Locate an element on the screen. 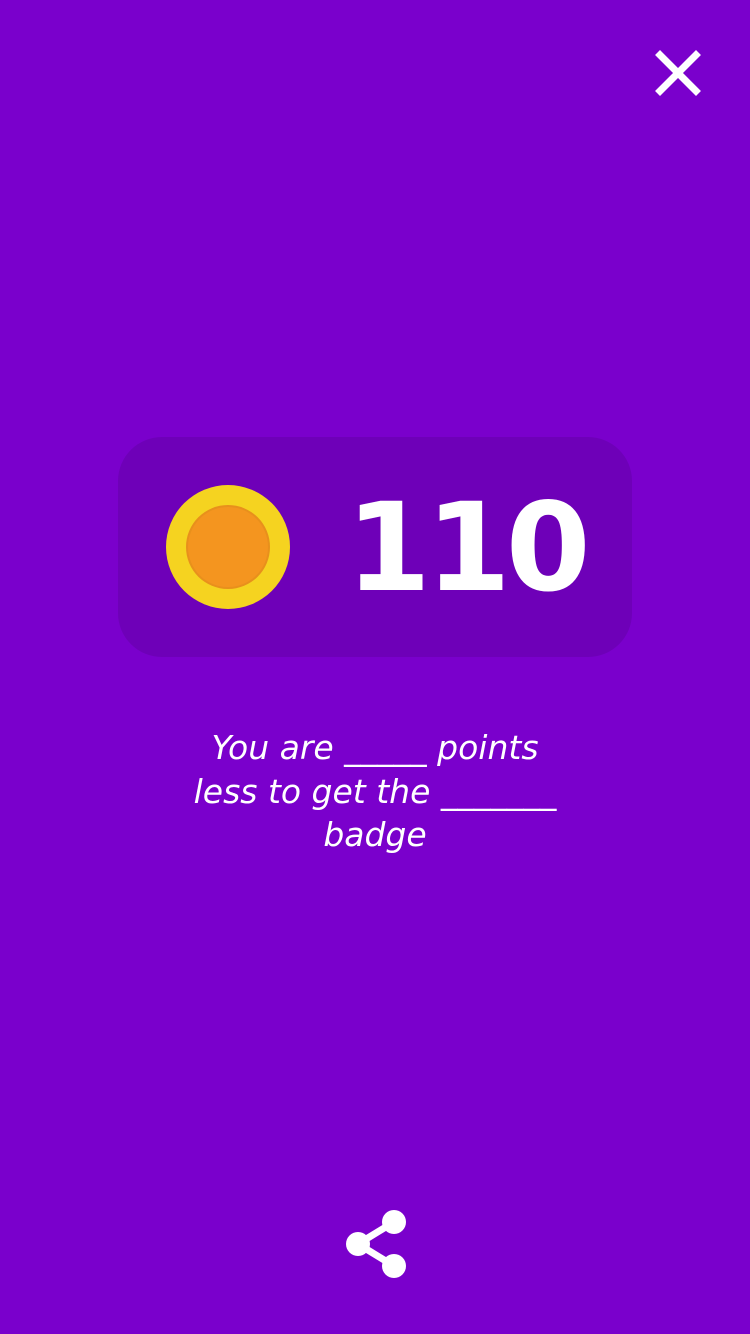  message-line-2: less to get the _______ is located at coordinates (375, 791).